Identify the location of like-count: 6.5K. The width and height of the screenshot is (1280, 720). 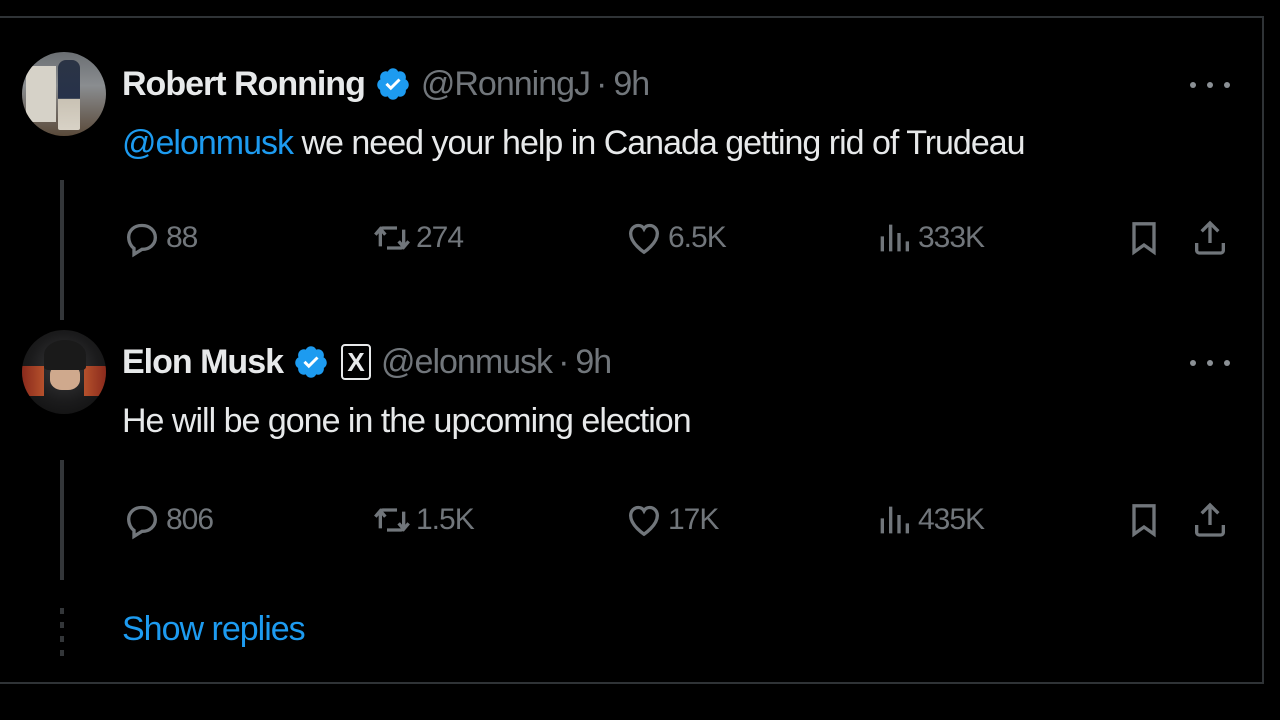
(697, 237).